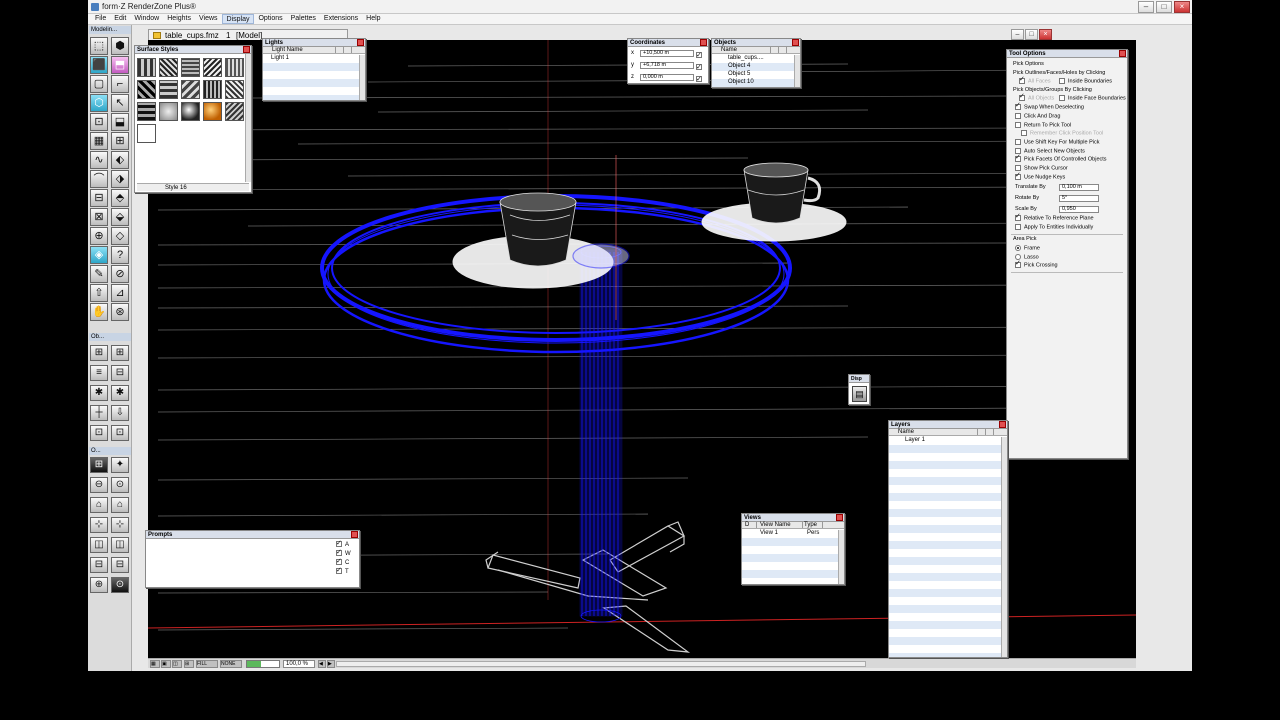  What do you see at coordinates (322, 664) in the screenshot?
I see `scroll-left-button: ◀` at bounding box center [322, 664].